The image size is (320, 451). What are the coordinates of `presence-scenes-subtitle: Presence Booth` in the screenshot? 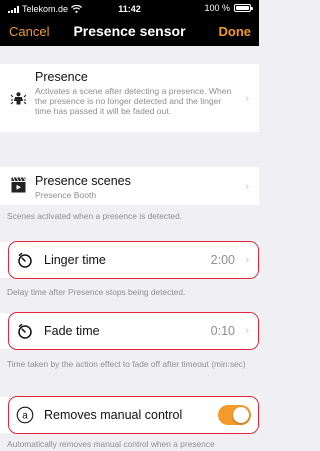 It's located at (66, 195).